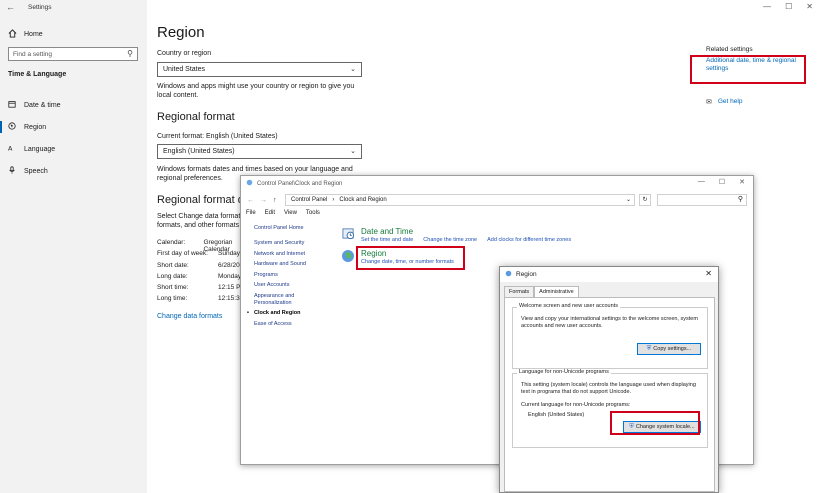 The height and width of the screenshot is (493, 821). I want to click on dialog-title: Region, so click(526, 274).